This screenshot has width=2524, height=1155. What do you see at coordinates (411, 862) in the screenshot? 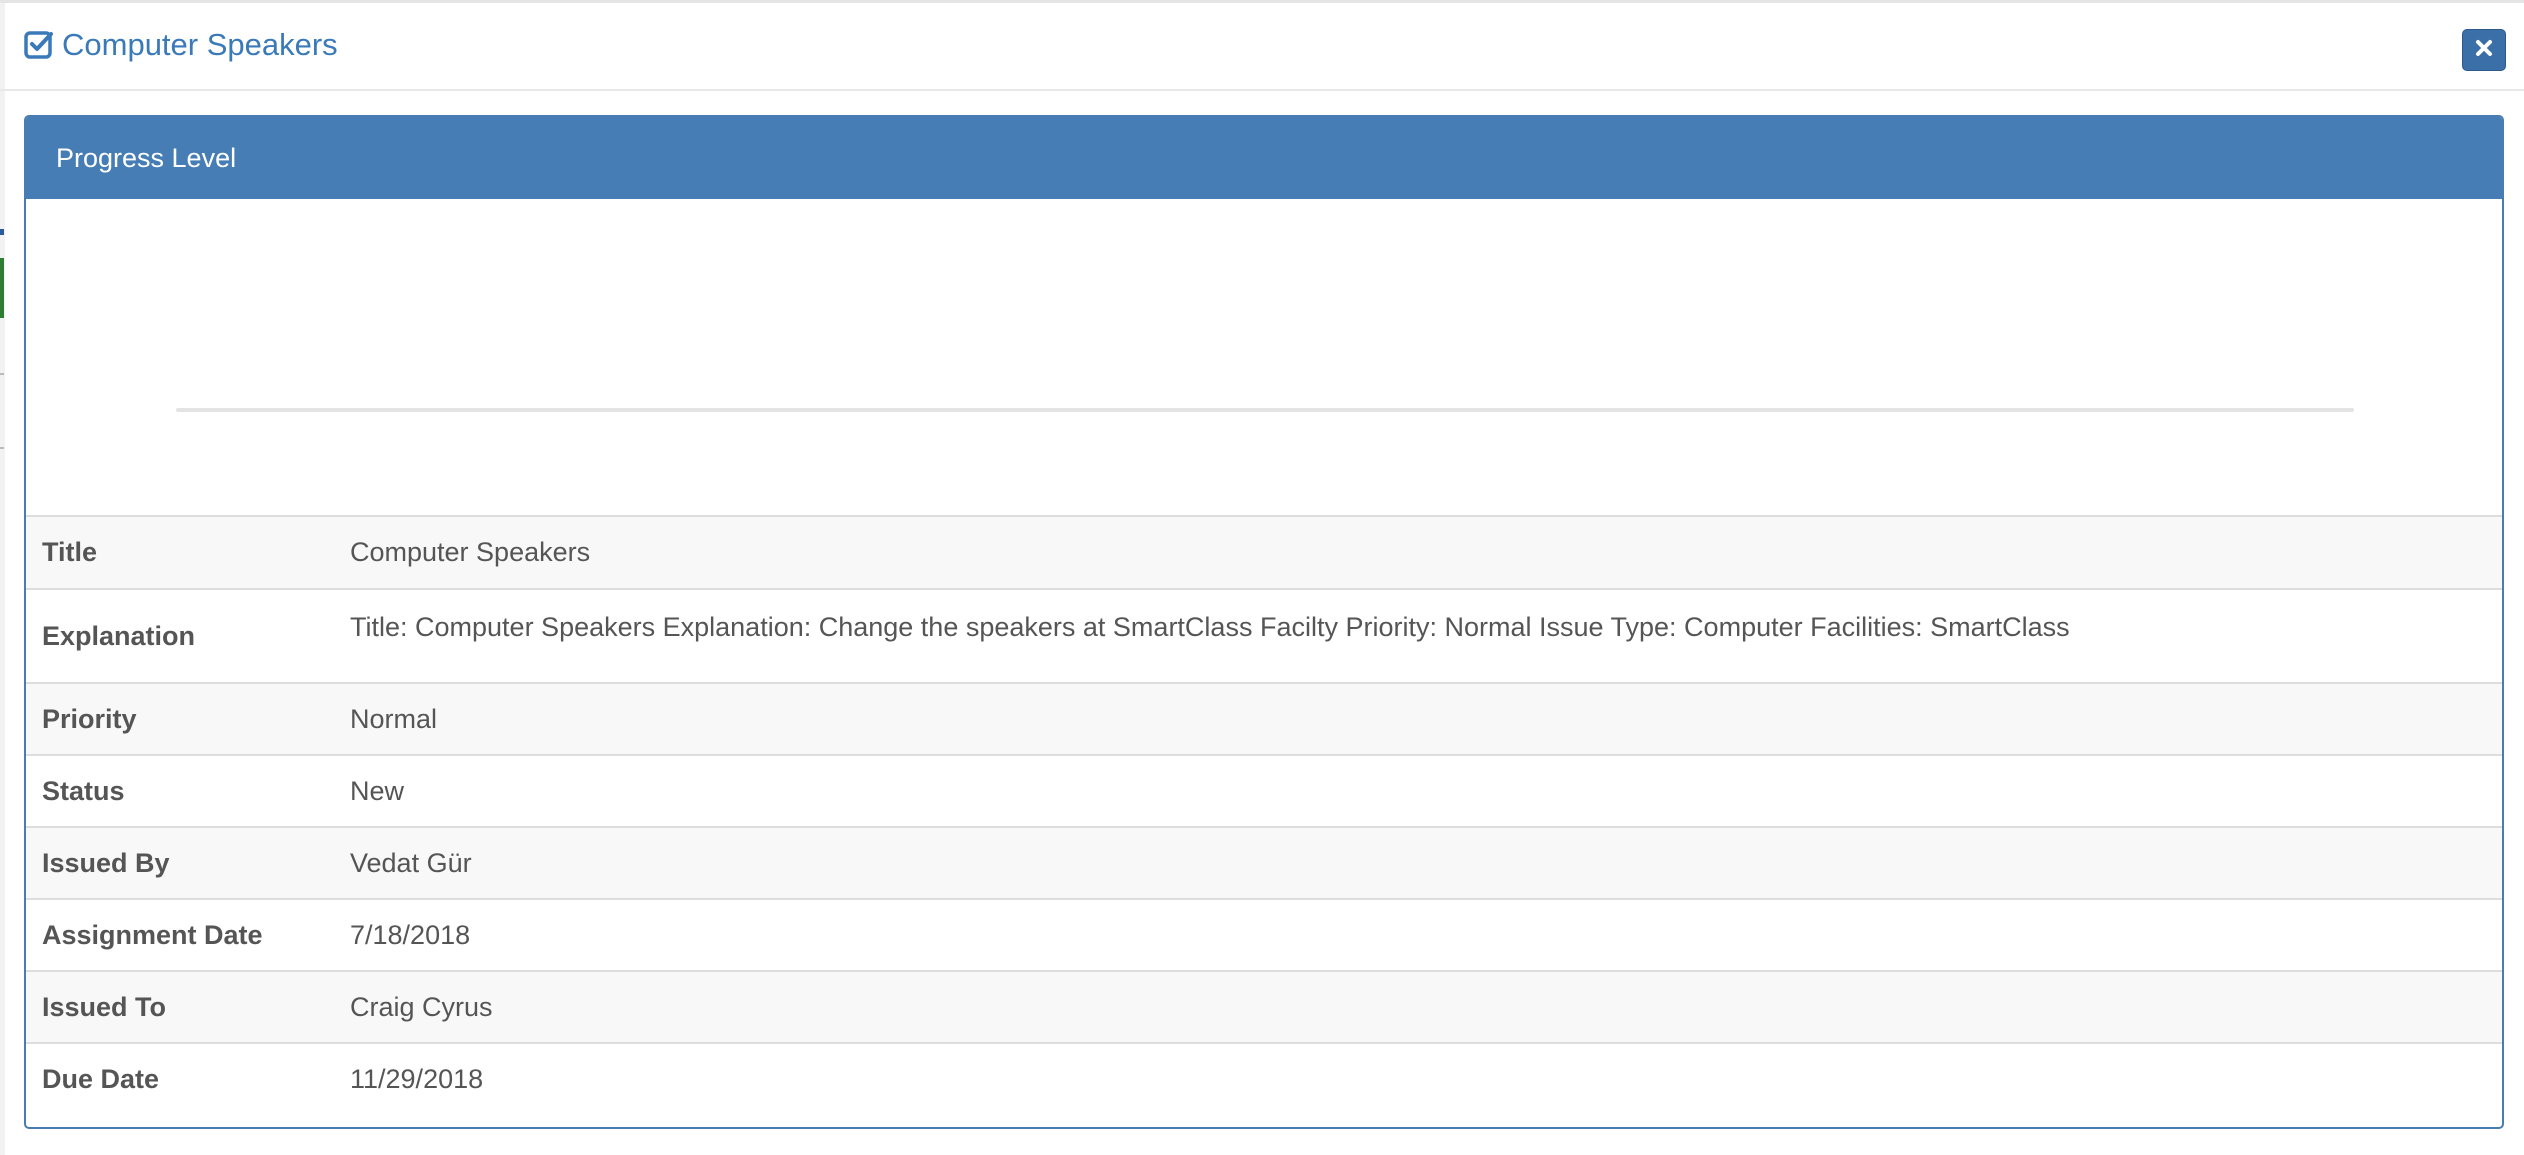
I see `row-value: Vedat Gür` at bounding box center [411, 862].